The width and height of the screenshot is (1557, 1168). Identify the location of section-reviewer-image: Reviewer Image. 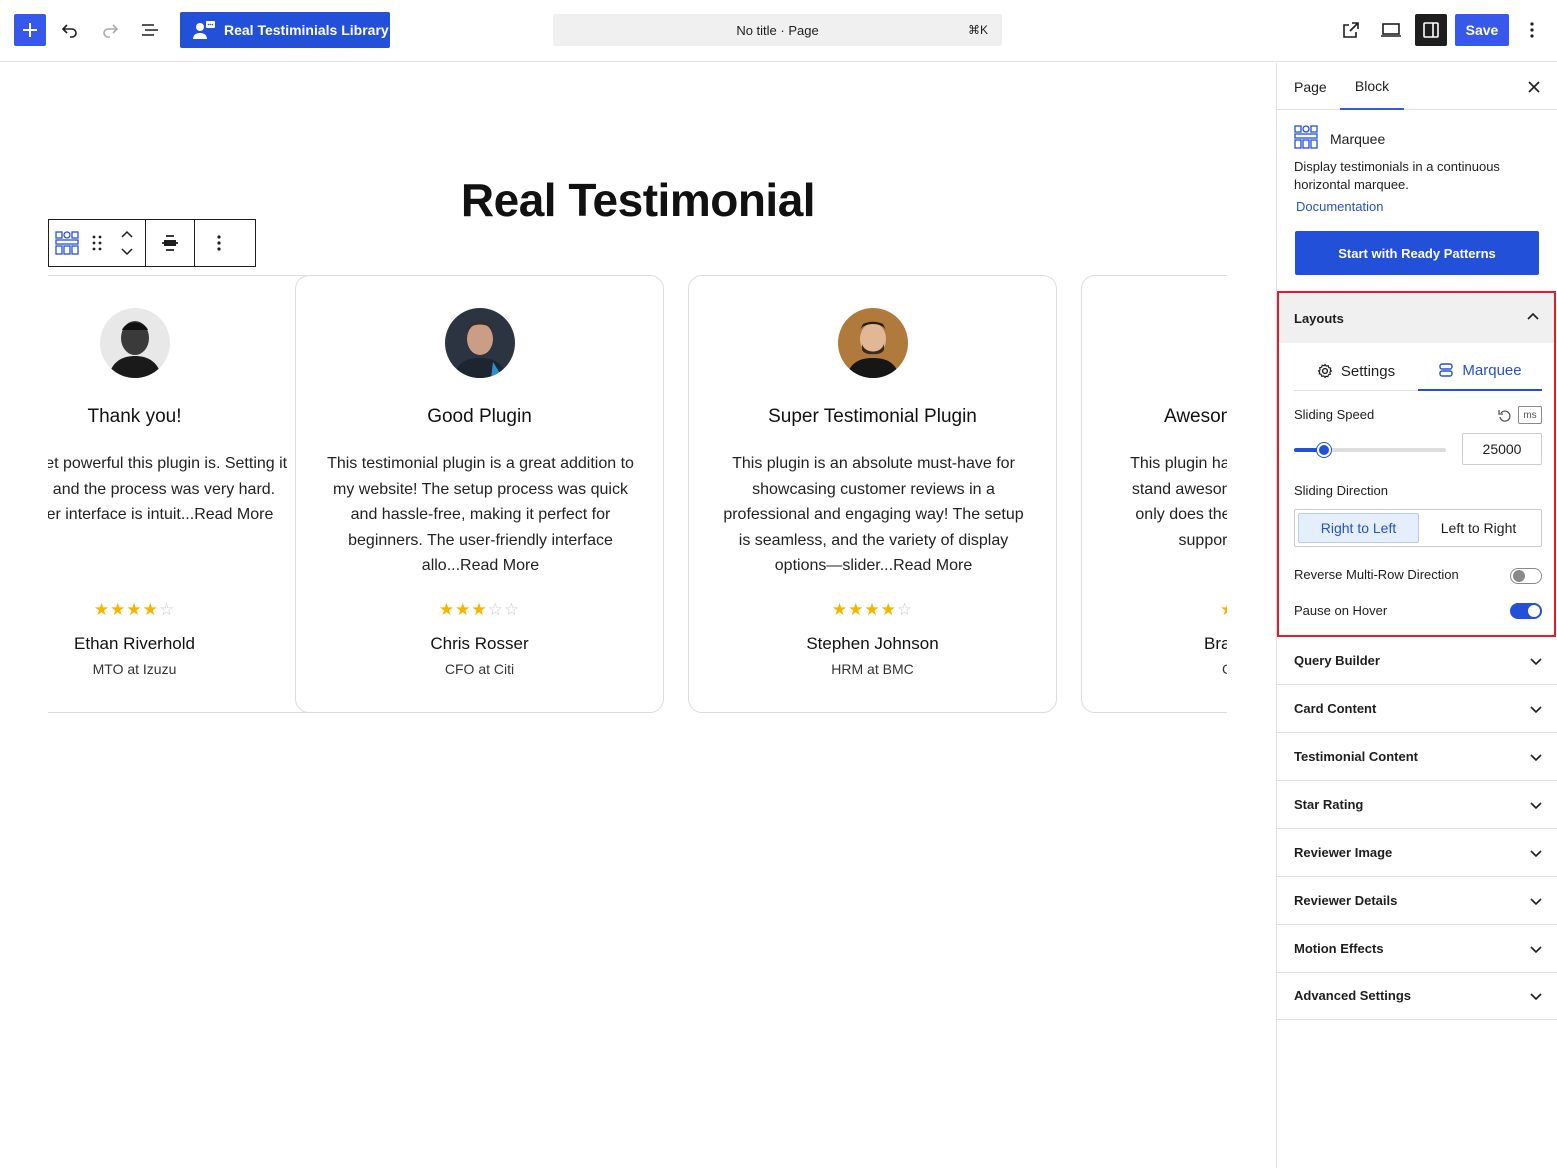
(1417, 853).